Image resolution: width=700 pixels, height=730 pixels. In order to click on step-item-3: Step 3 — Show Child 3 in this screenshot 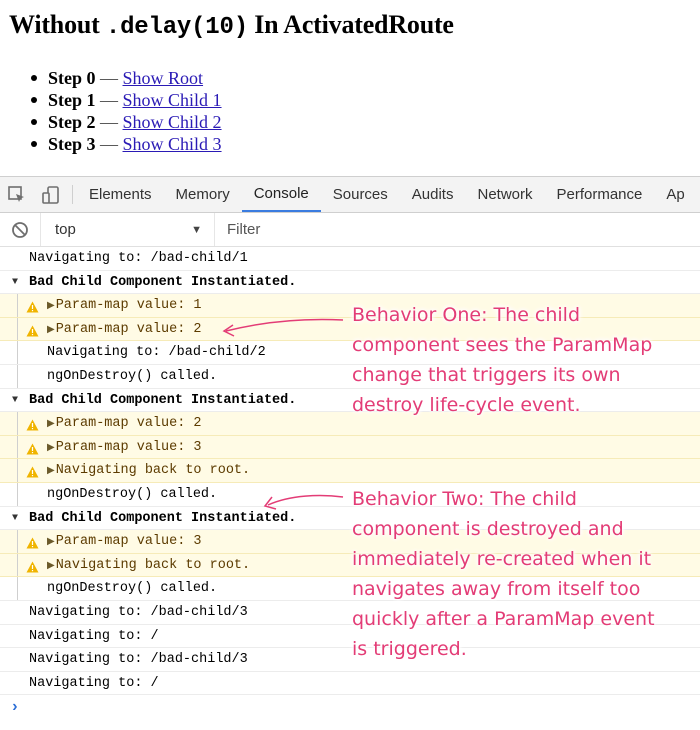, I will do `click(126, 144)`.